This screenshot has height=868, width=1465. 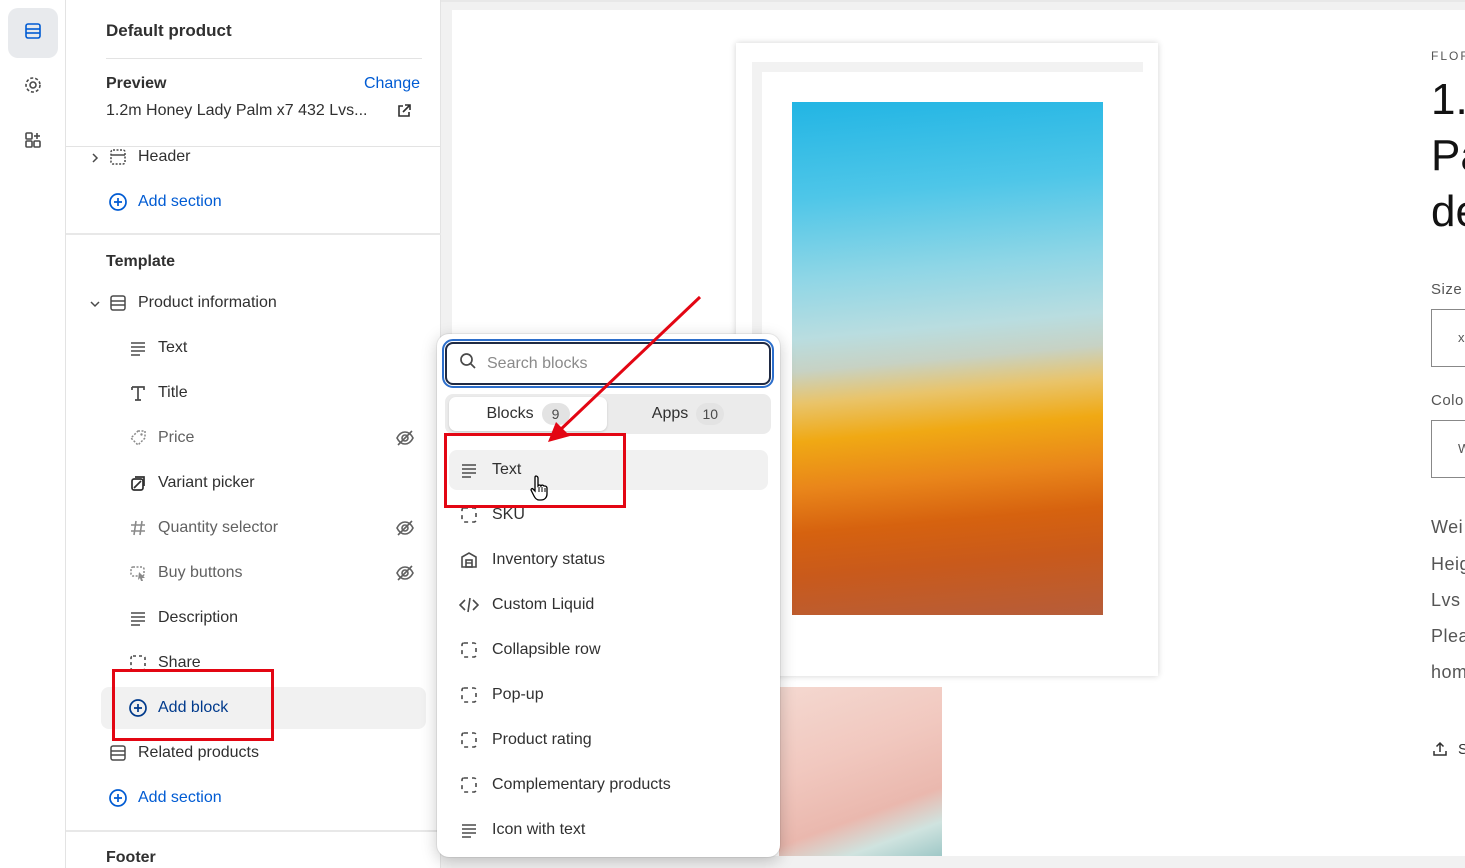 What do you see at coordinates (1440, 751) in the screenshot?
I see `share-icon` at bounding box center [1440, 751].